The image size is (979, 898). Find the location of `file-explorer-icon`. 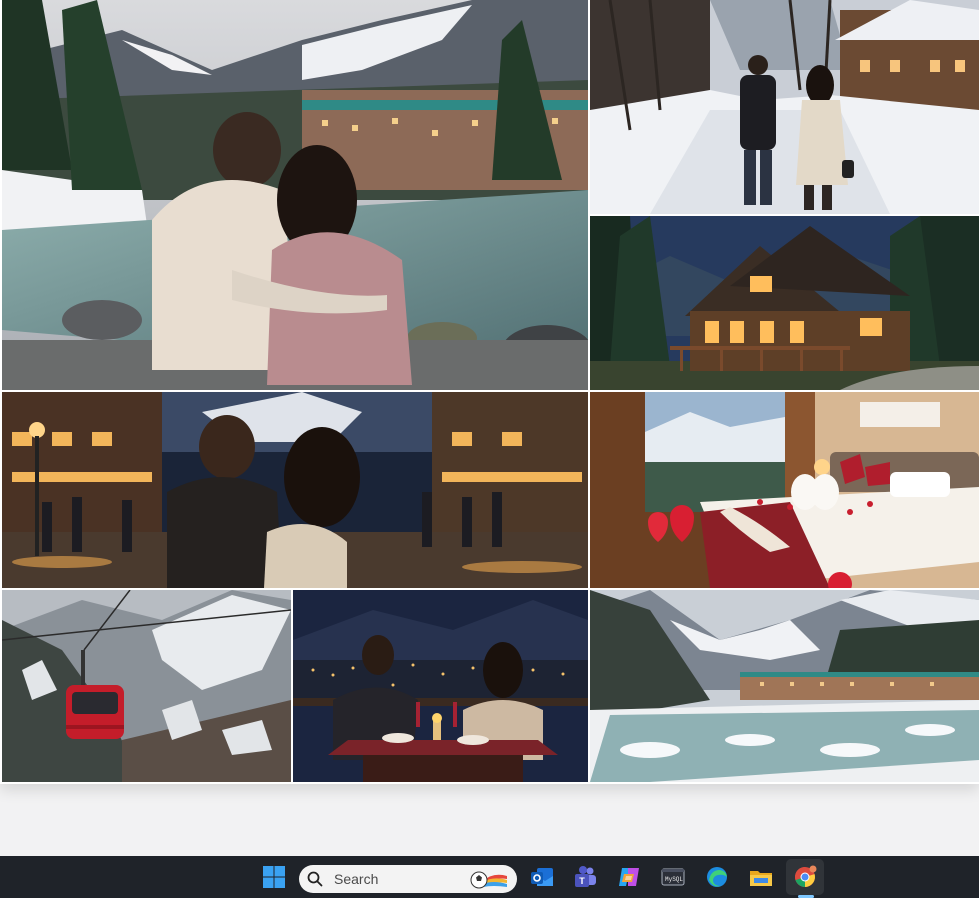

file-explorer-icon is located at coordinates (761, 877).